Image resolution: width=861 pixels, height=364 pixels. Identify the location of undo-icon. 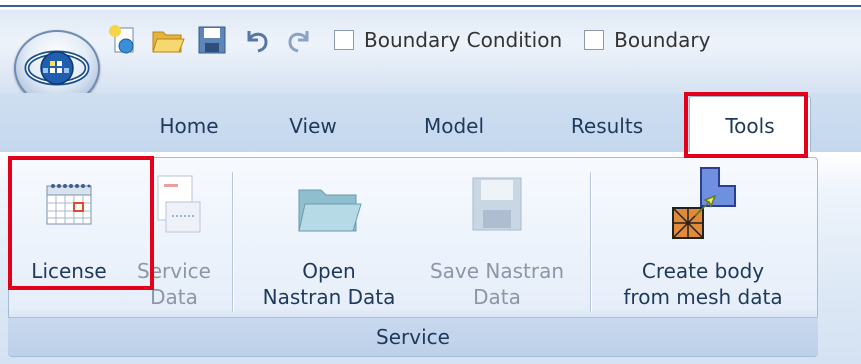
(256, 40).